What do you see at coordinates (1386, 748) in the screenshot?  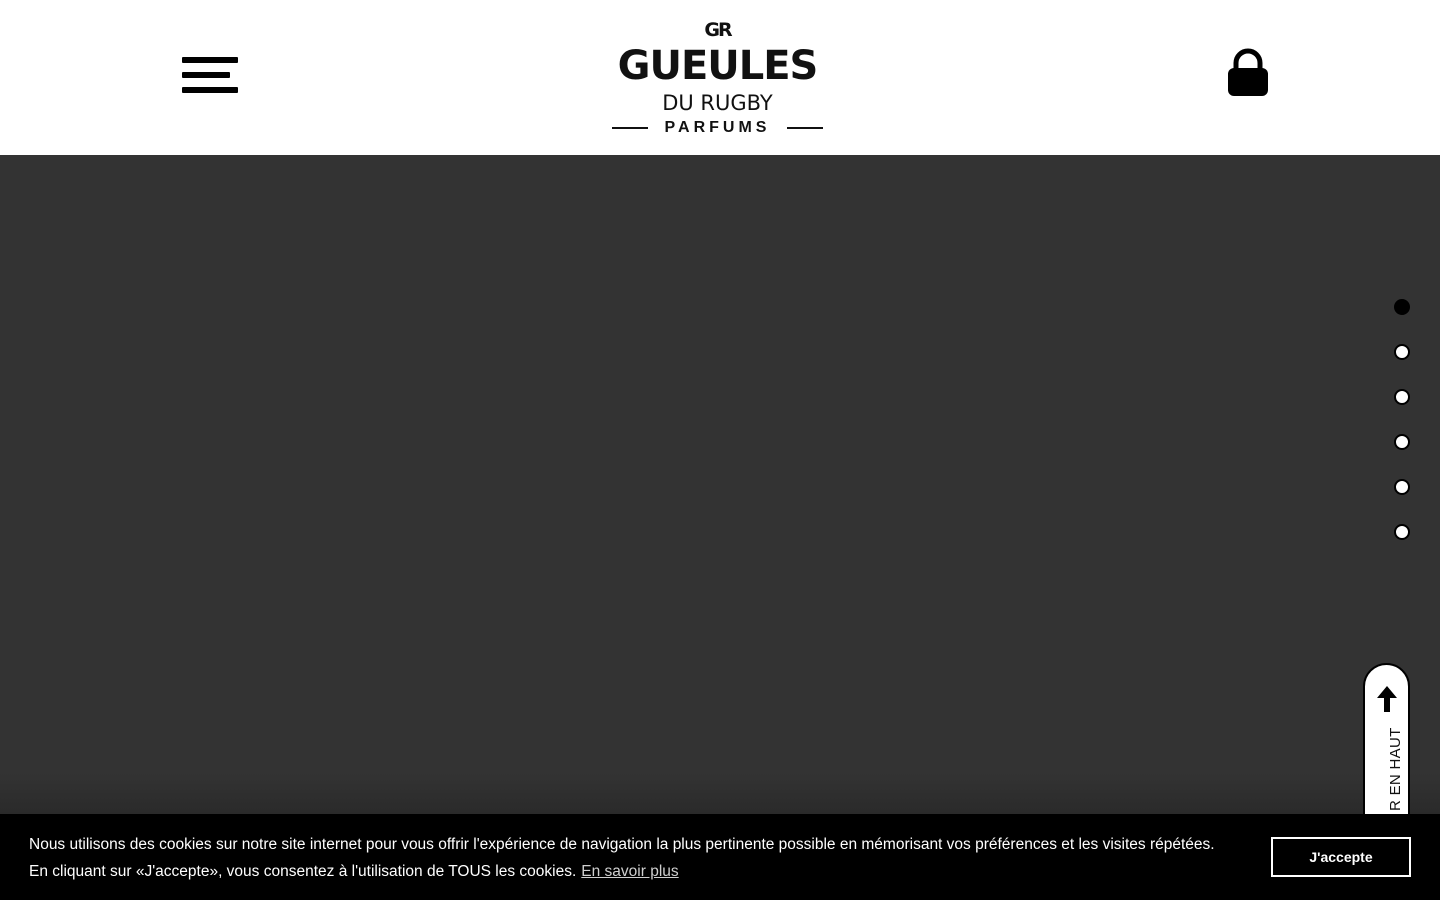 I see `back-to-top-button: R EN HAUT` at bounding box center [1386, 748].